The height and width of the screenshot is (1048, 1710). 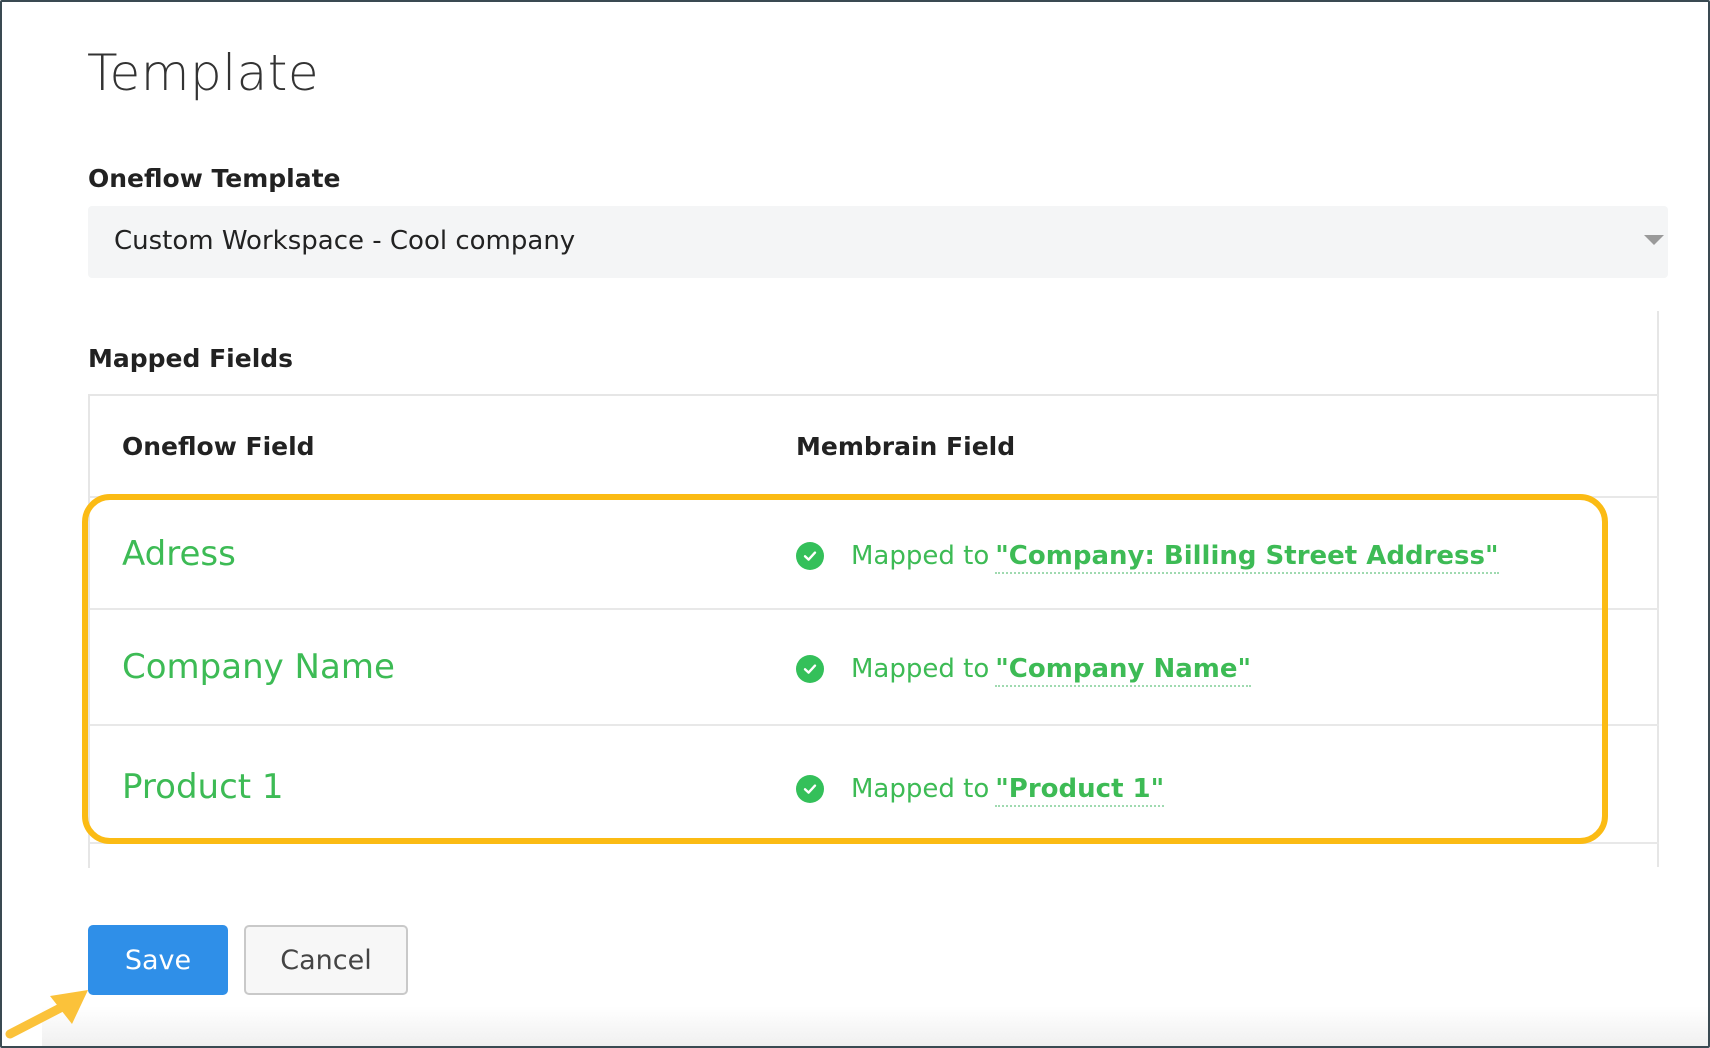 I want to click on template-select-value: Custom Workspace - Cool company, so click(x=345, y=241).